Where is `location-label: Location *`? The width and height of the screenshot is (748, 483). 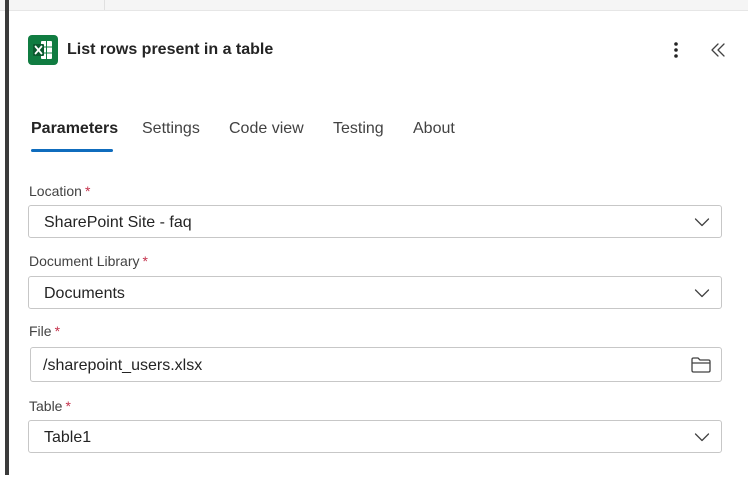
location-label: Location * is located at coordinates (59, 191).